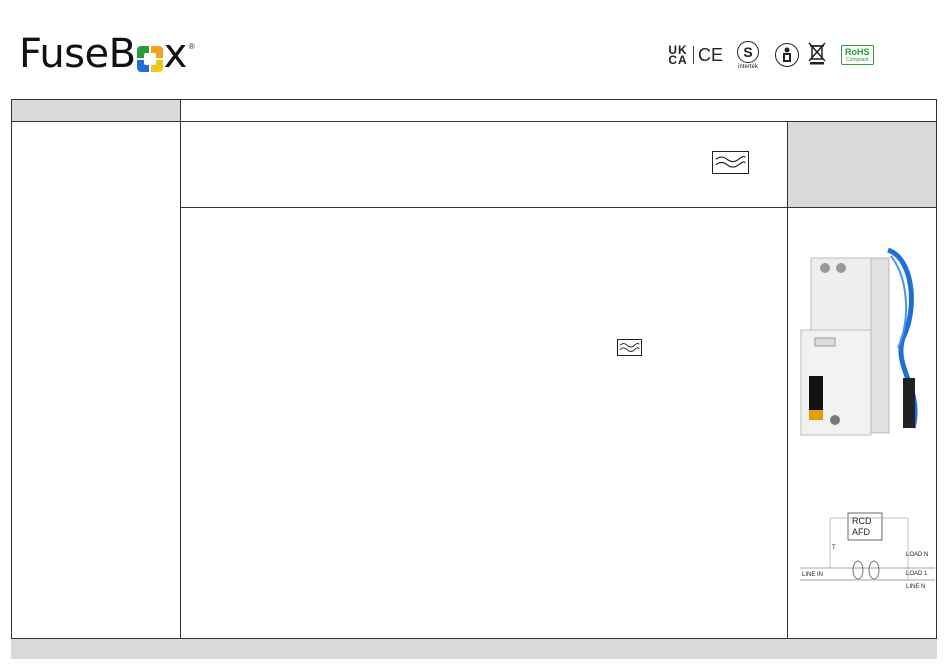 The width and height of the screenshot is (950, 668). I want to click on wiring-diagram: RCD AFD T LOAD N LOAD 1 LINE IN LINE N, so click(867, 553).